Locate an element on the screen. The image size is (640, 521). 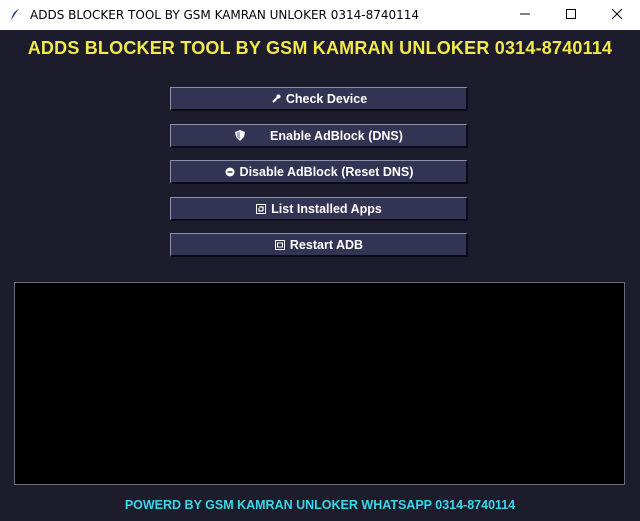
enable-adblock-label: Enable AdBlock (DNS) is located at coordinates (336, 135).